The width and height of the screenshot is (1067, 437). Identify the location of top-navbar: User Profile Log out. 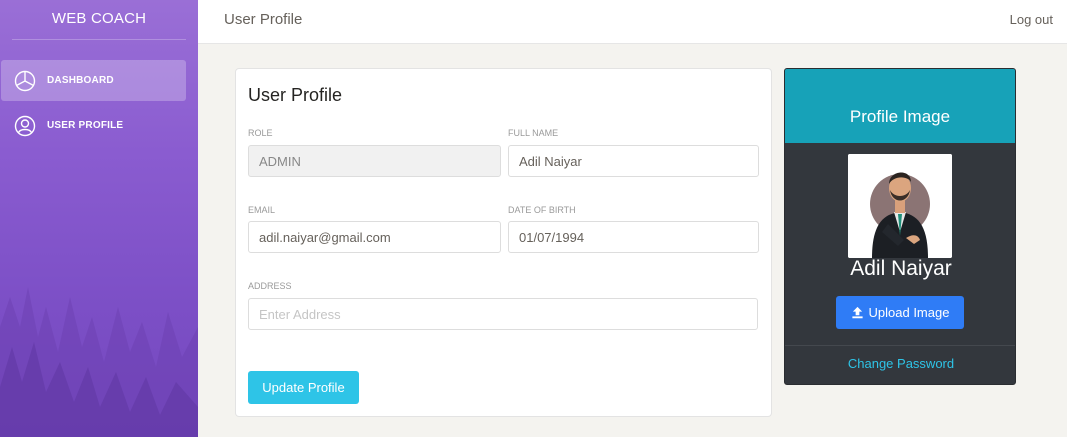
(632, 22).